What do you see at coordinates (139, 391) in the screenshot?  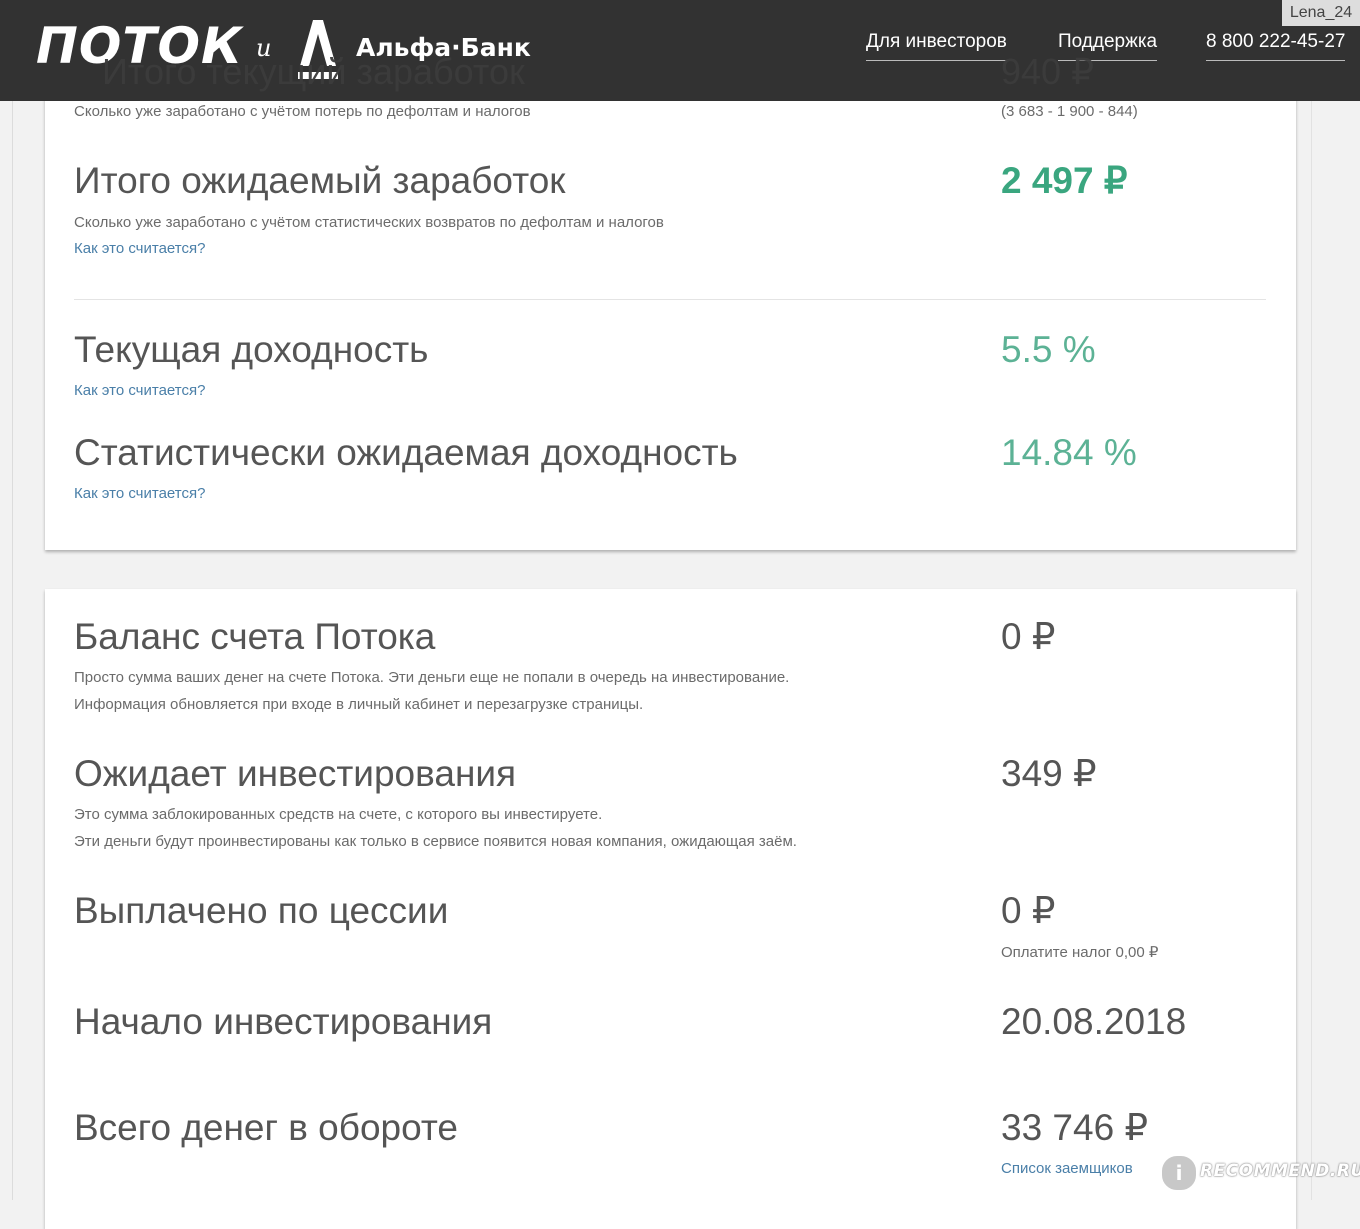 I see `current-yield-how-link: Как это считается?` at bounding box center [139, 391].